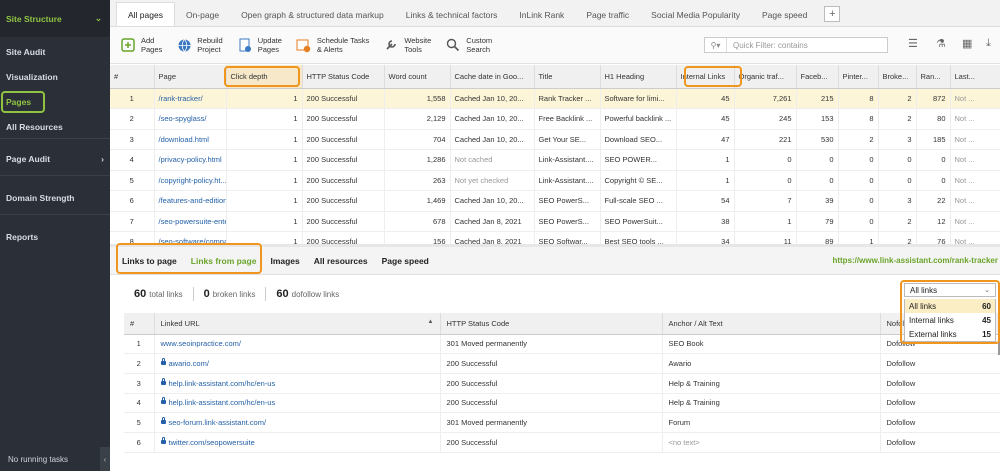 This screenshot has height=471, width=1000. I want to click on website-tools-button: Website Tools, so click(407, 45).